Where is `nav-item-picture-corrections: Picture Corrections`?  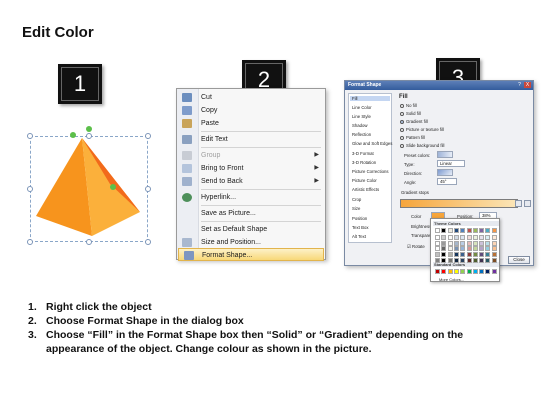 nav-item-picture-corrections: Picture Corrections is located at coordinates (370, 171).